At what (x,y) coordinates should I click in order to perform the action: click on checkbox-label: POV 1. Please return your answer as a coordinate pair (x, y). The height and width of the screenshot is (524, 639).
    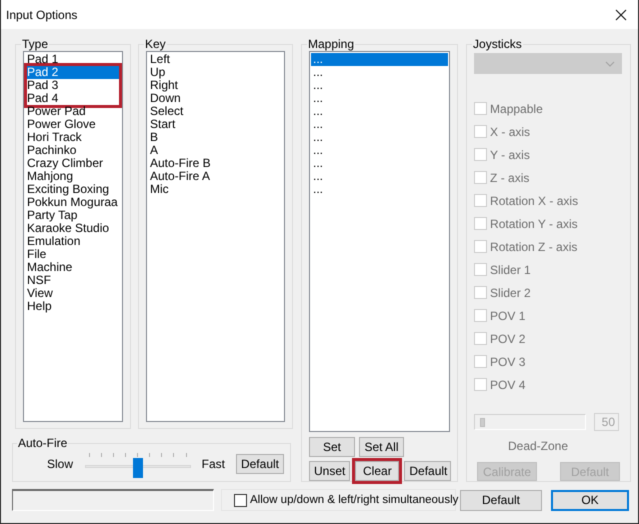
    Looking at the image, I should click on (508, 315).